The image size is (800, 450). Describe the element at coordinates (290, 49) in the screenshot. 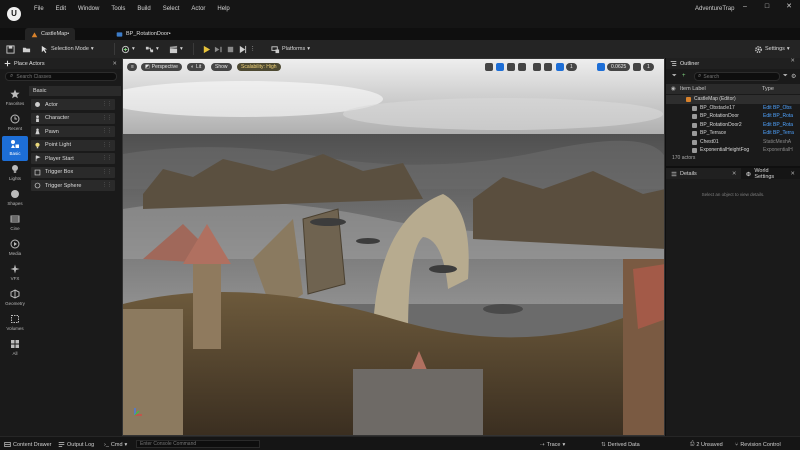

I see `platforms-dropdown: Platforms ▾` at that location.